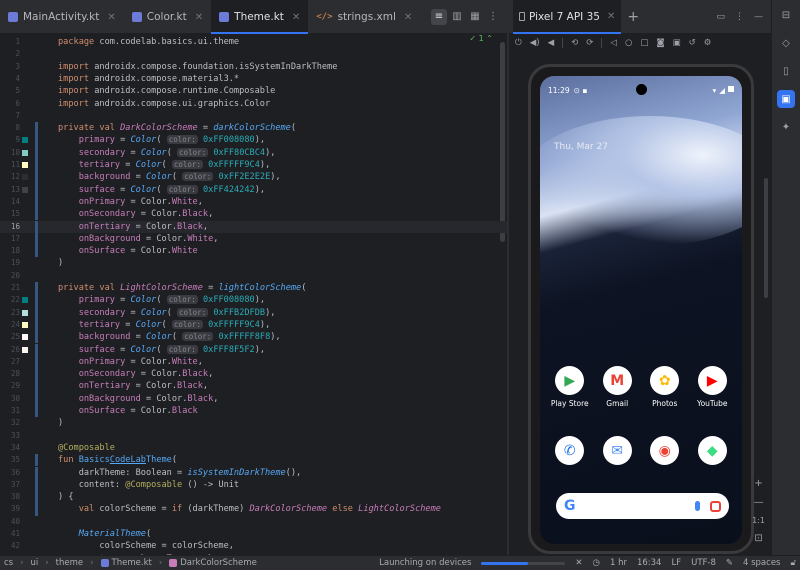 This screenshot has width=800, height=570. What do you see at coordinates (148, 485) in the screenshot?
I see `code-text: content: @Composable () -> Unit` at bounding box center [148, 485].